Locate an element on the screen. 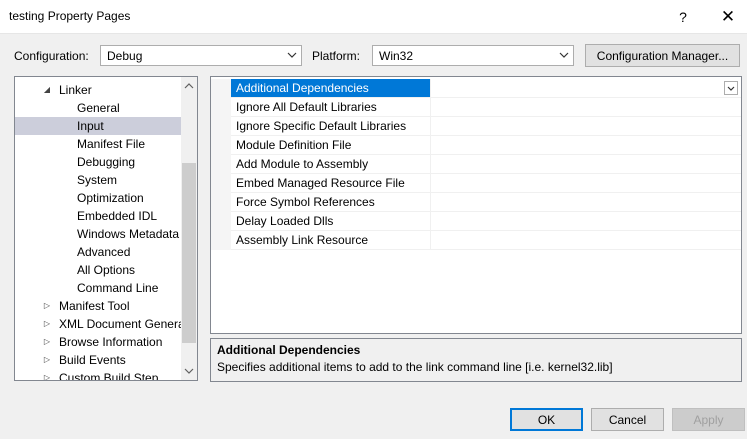 This screenshot has width=747, height=439. tree-item-label: Browse Information is located at coordinates (111, 342).